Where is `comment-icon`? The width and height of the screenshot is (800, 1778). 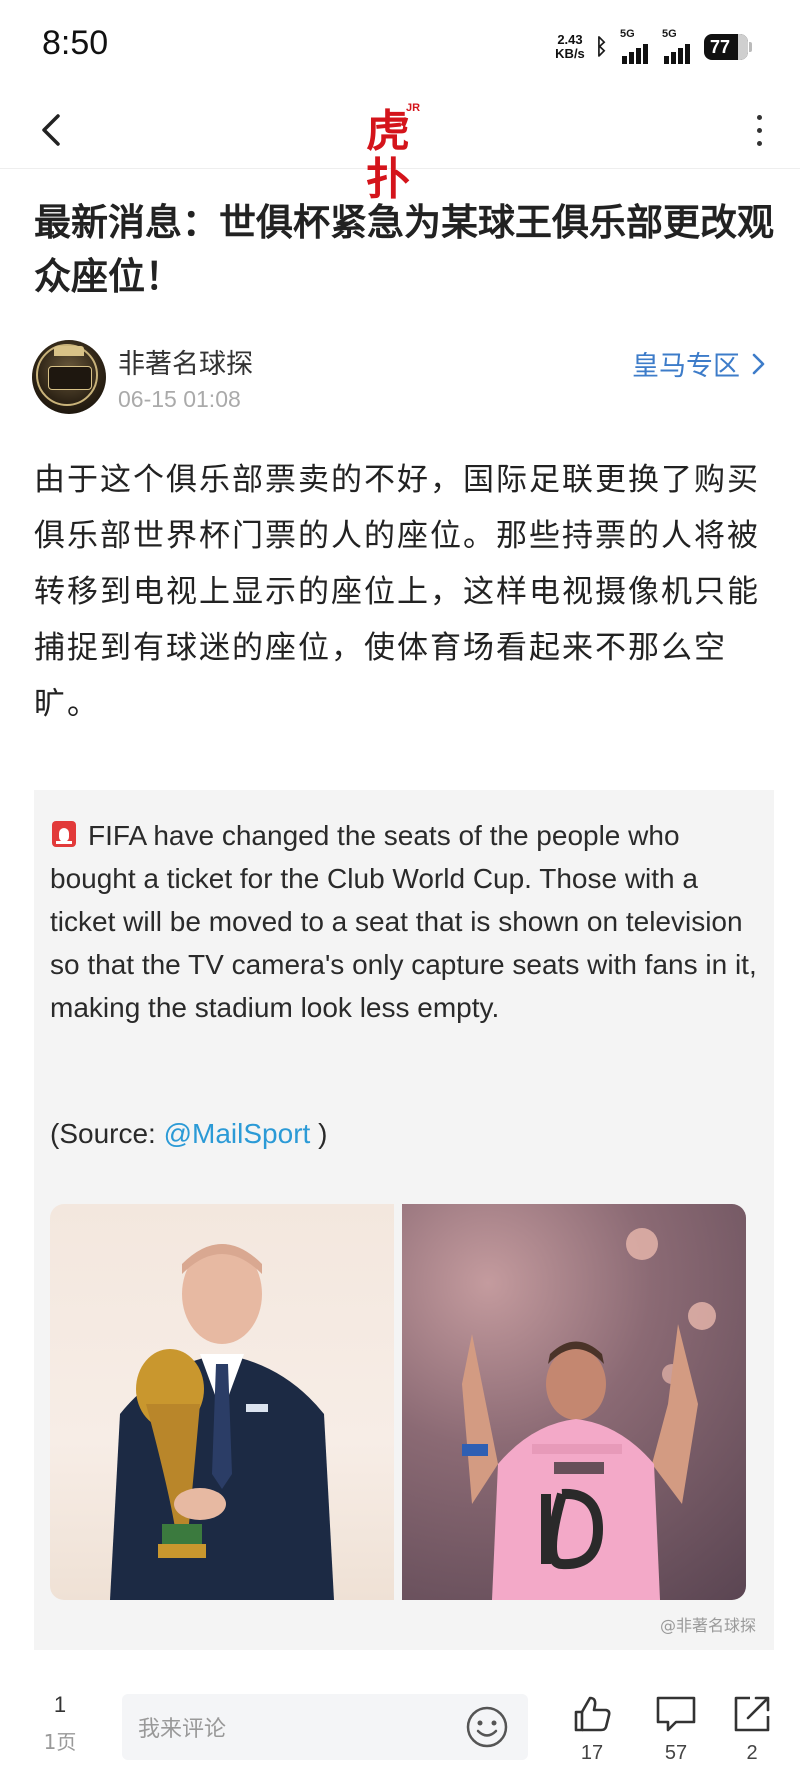 comment-icon is located at coordinates (676, 1714).